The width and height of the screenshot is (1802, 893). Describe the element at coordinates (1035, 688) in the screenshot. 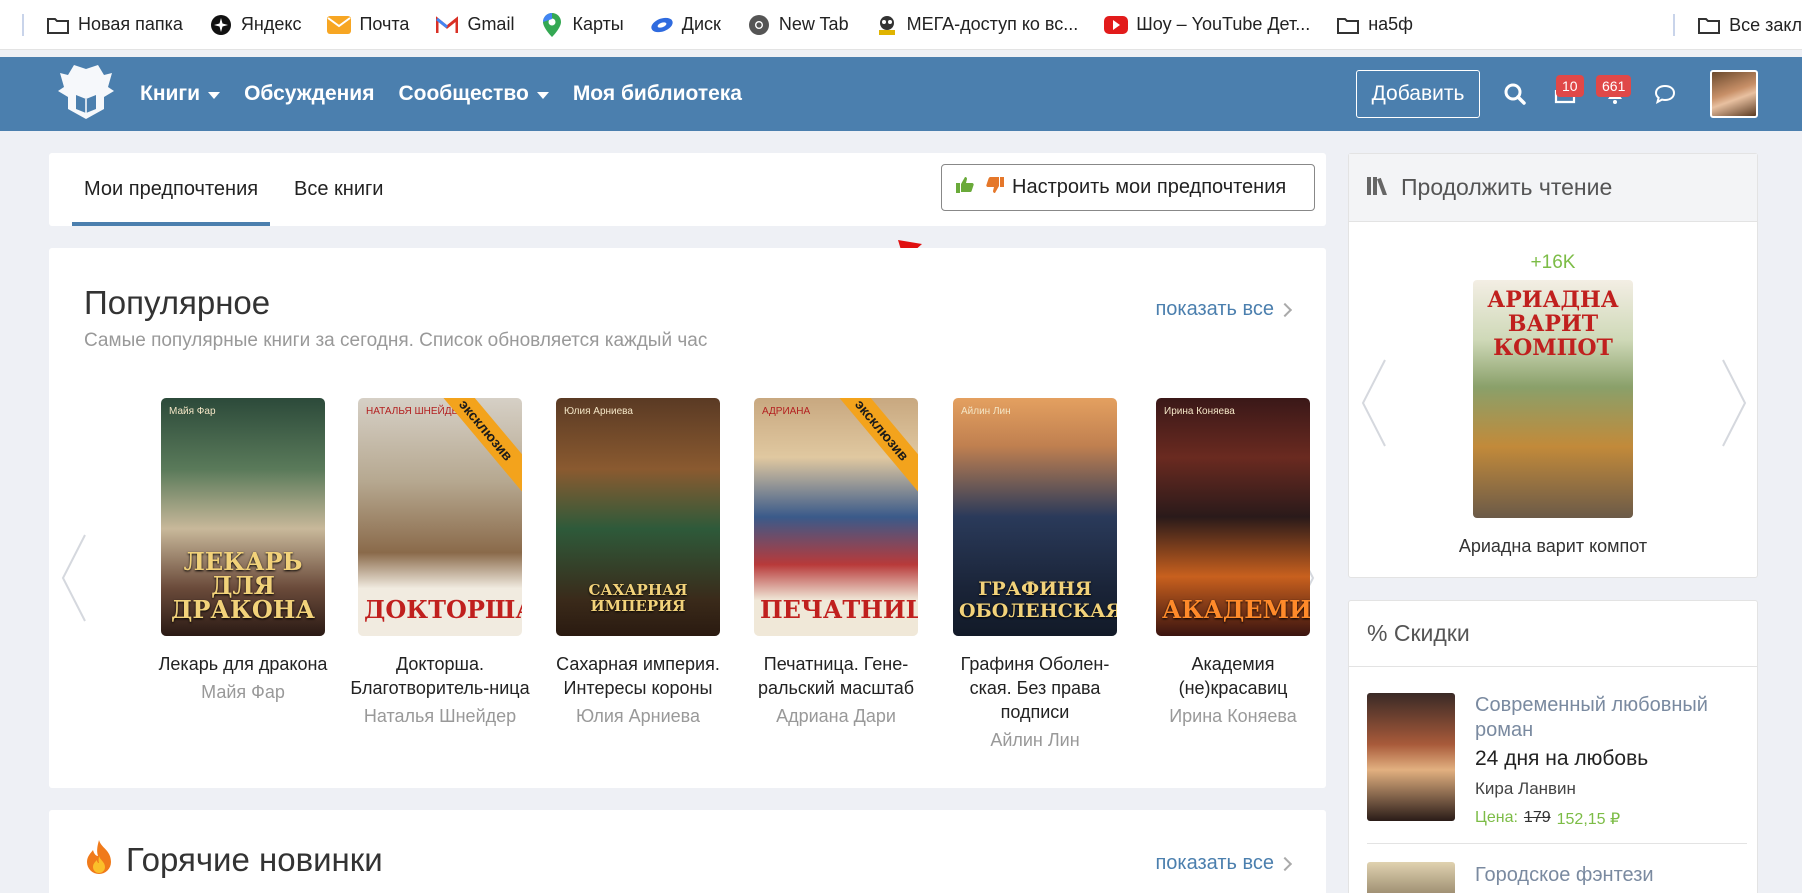

I see `book-title: Графиня Оболен-ская. Без права подписи` at that location.